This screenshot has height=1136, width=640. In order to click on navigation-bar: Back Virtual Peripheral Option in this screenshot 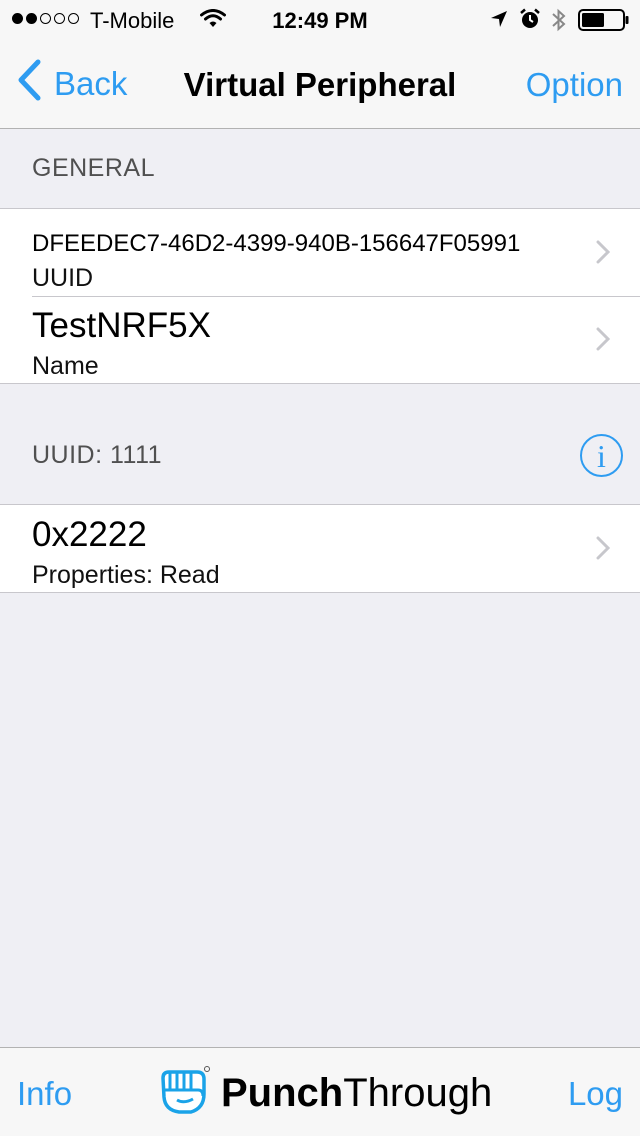, I will do `click(320, 84)`.